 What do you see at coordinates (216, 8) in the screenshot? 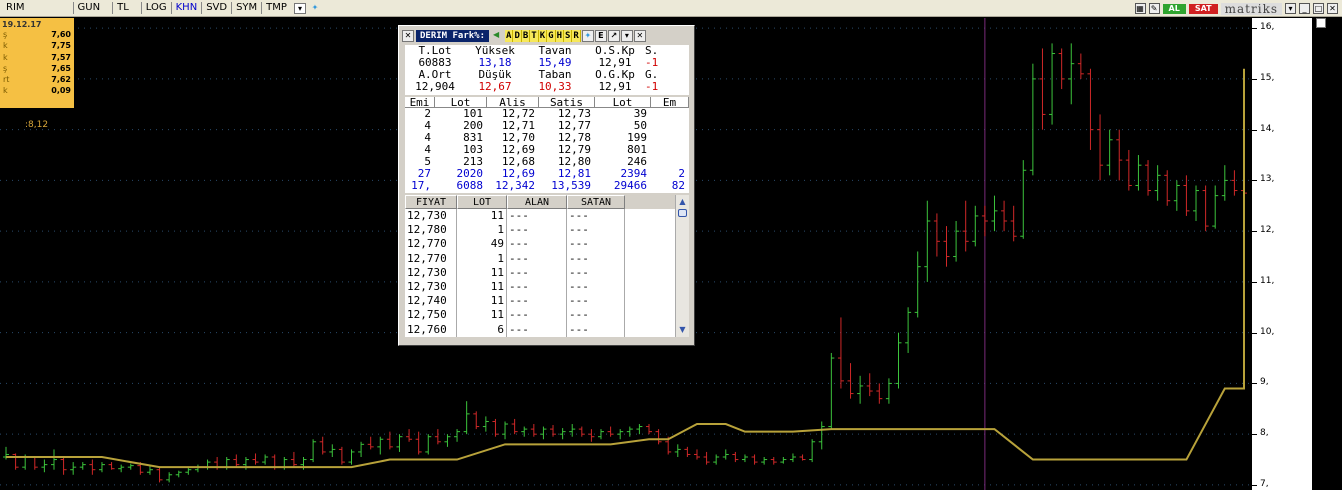
I see `toolbar-item-svd: SVD` at bounding box center [216, 8].